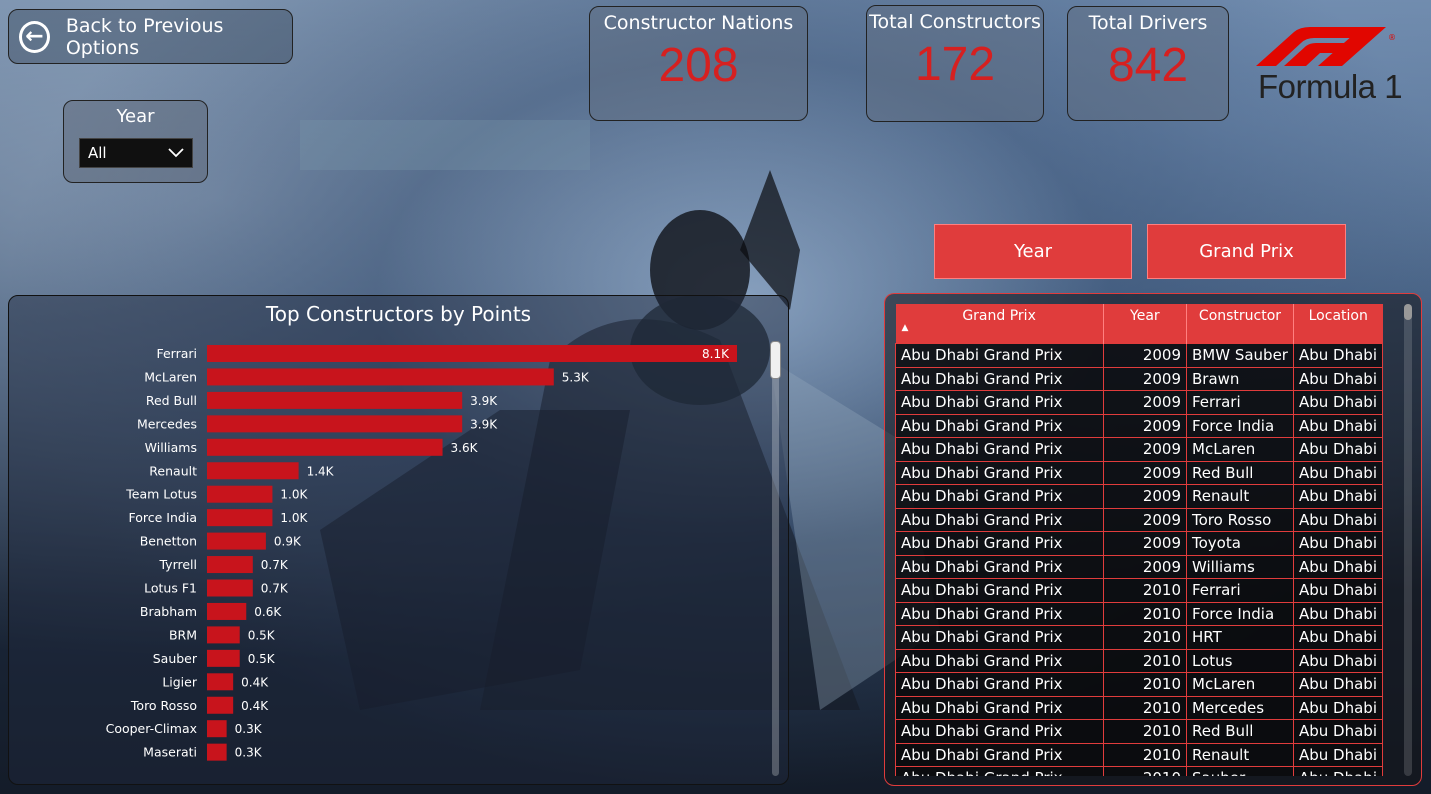 Image resolution: width=1431 pixels, height=794 pixels. What do you see at coordinates (905, 328) in the screenshot?
I see `sort-ascending-icon: ▲` at bounding box center [905, 328].